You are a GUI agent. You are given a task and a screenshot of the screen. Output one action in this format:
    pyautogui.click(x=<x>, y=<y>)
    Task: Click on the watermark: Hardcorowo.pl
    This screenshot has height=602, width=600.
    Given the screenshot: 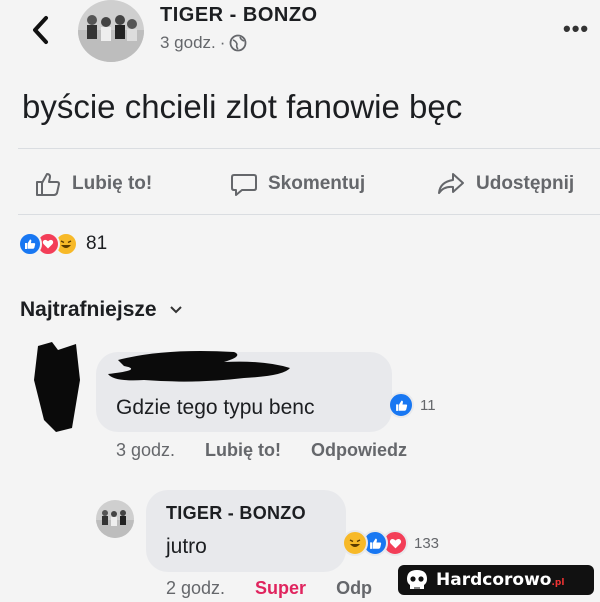 What is the action you would take?
    pyautogui.click(x=496, y=580)
    